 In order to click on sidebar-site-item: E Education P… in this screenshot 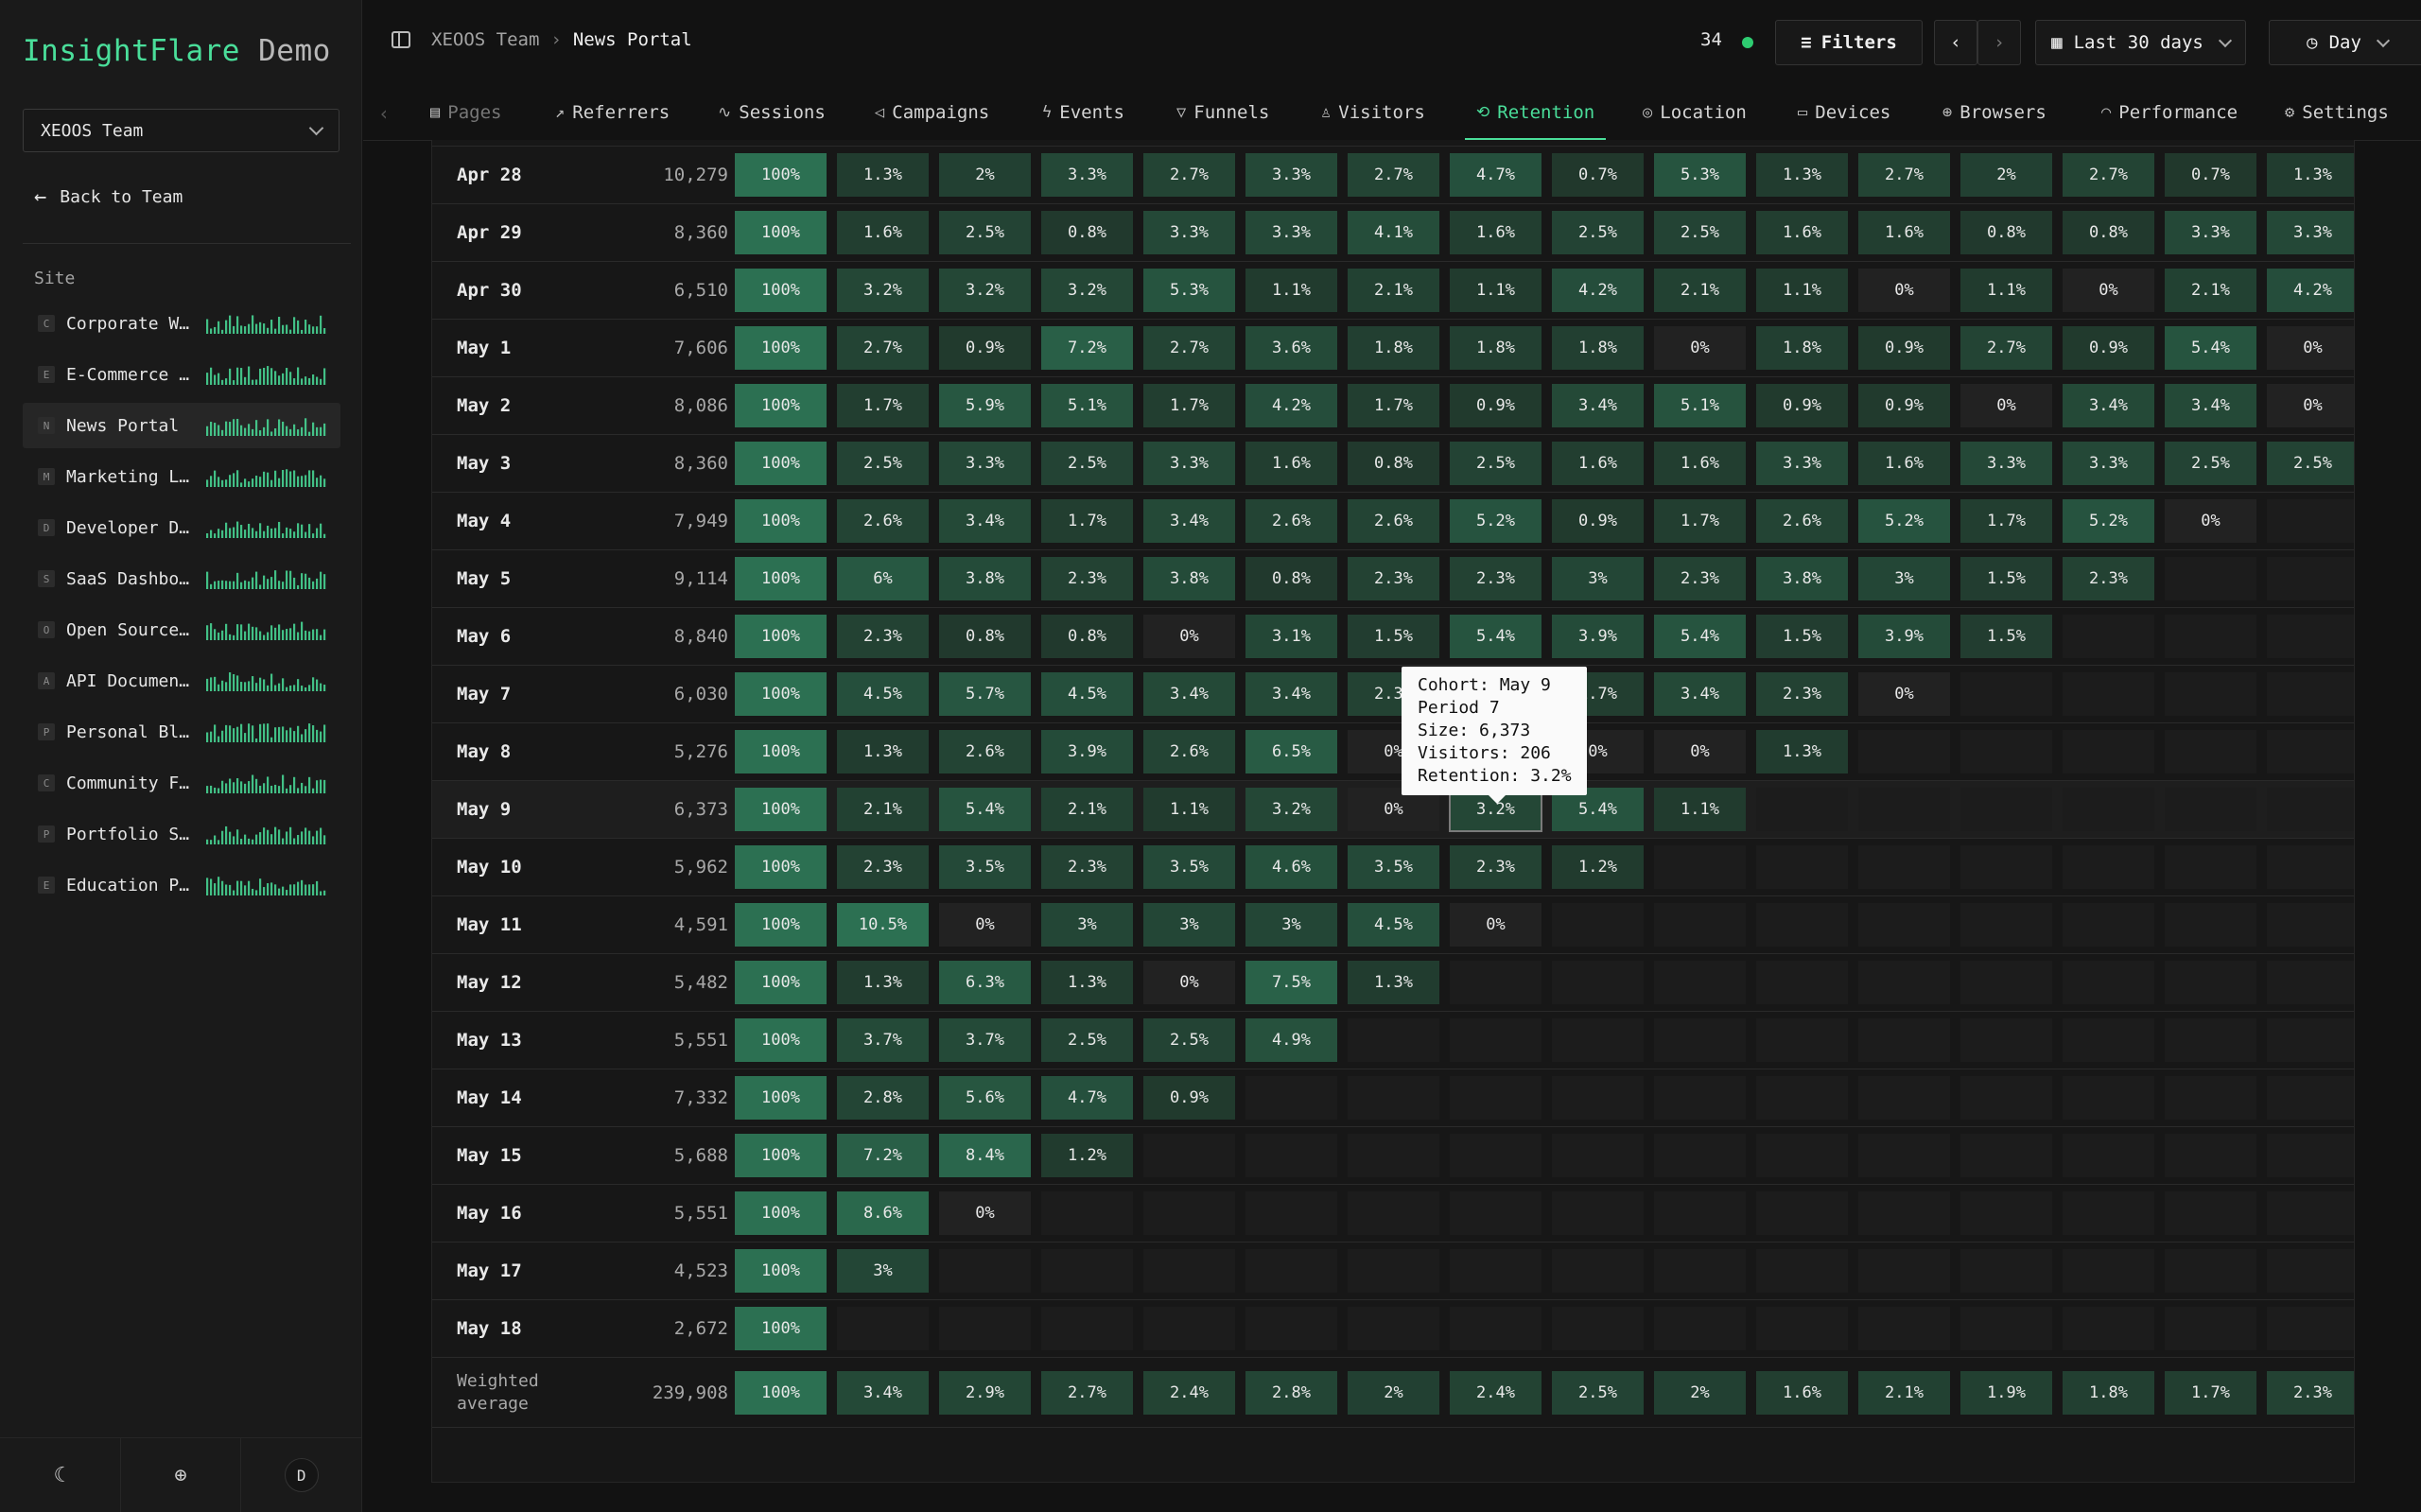, I will do `click(181, 885)`.